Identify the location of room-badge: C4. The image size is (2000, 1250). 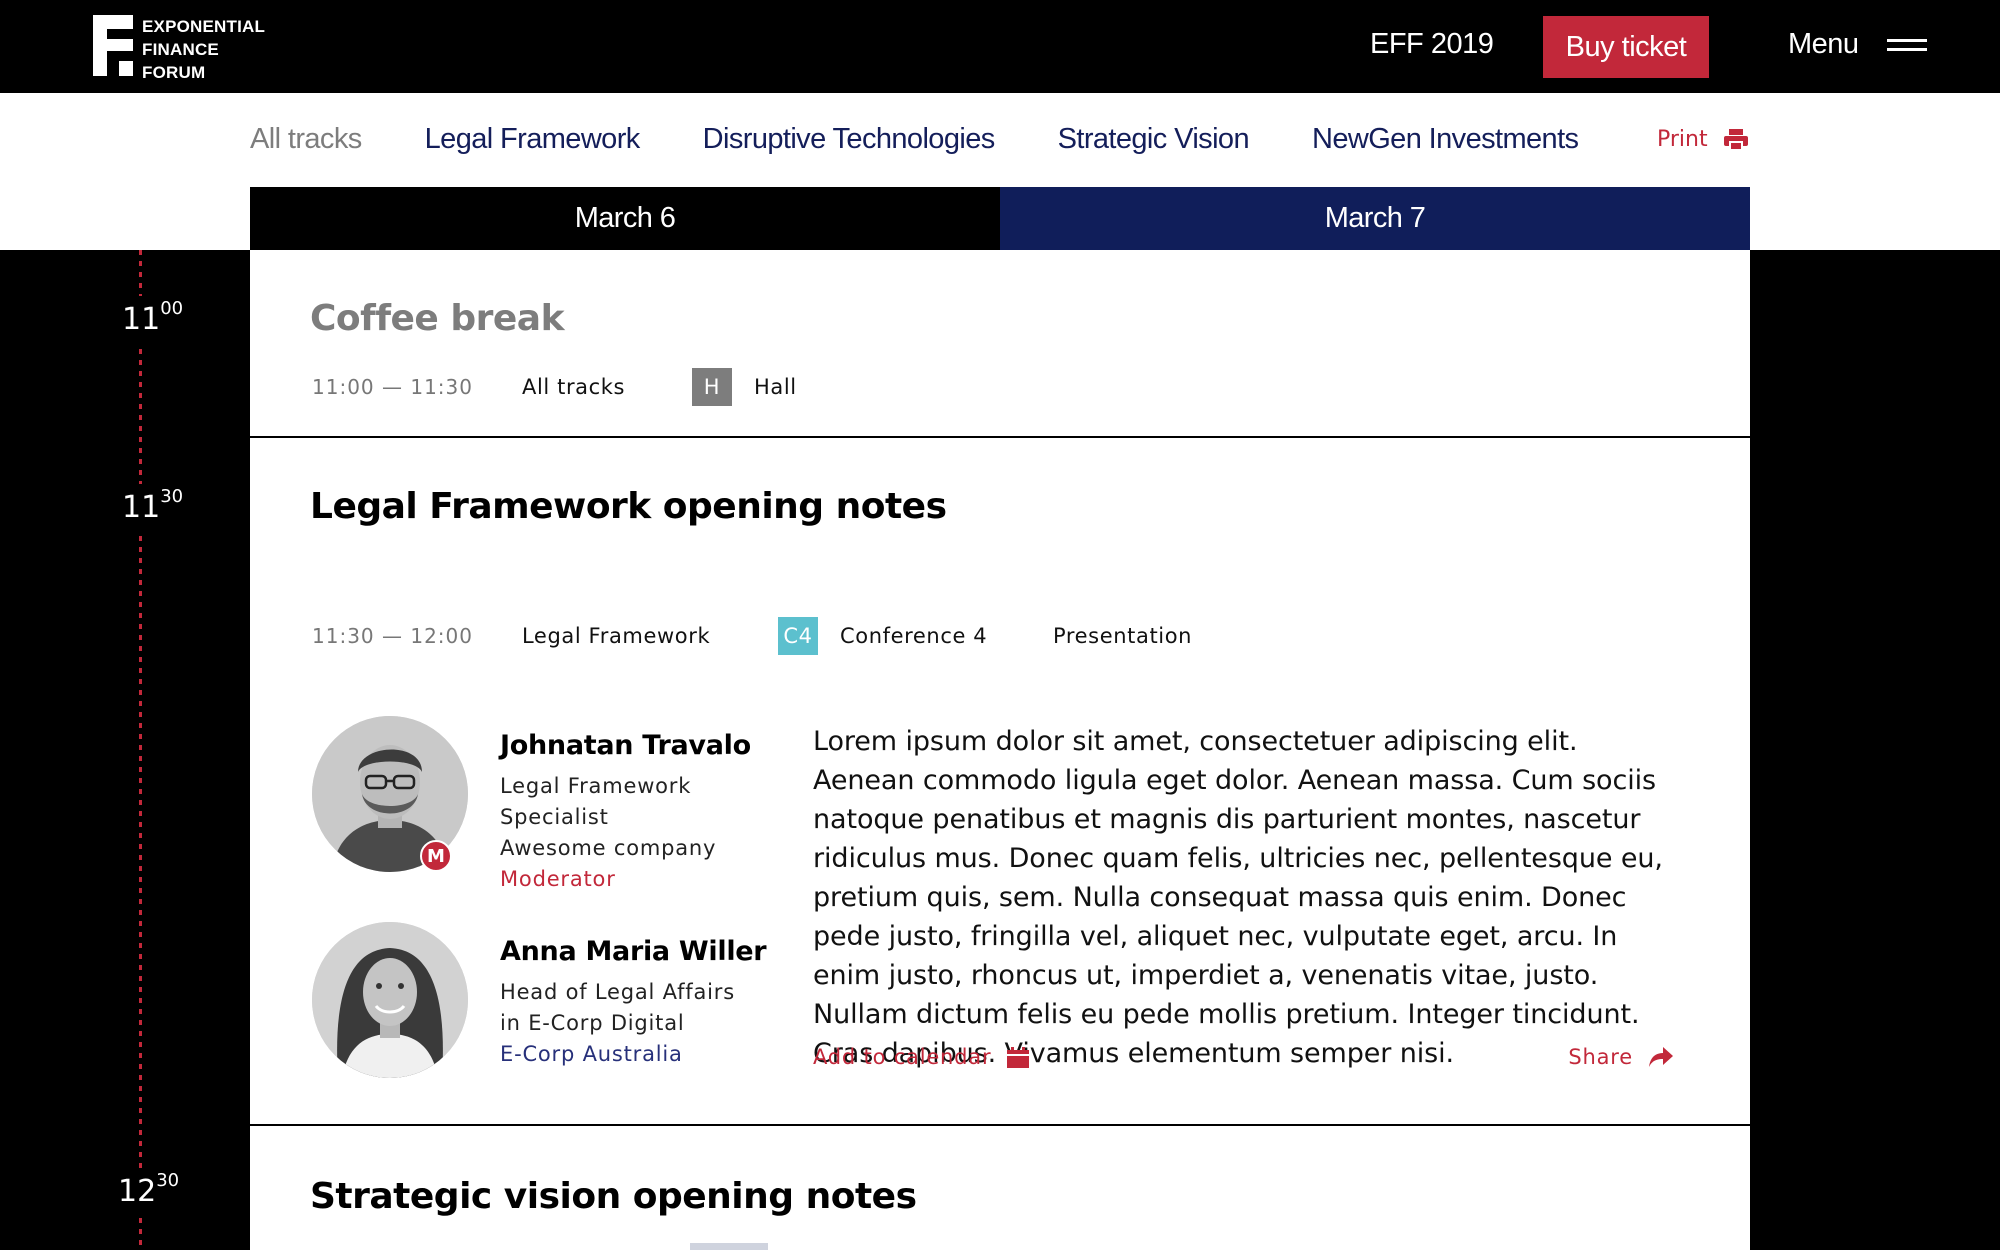
(798, 636).